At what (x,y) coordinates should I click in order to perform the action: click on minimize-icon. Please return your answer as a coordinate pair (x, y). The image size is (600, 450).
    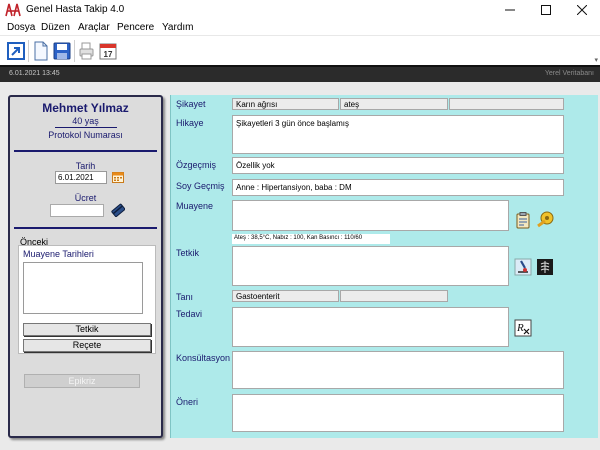
    Looking at the image, I should click on (510, 10).